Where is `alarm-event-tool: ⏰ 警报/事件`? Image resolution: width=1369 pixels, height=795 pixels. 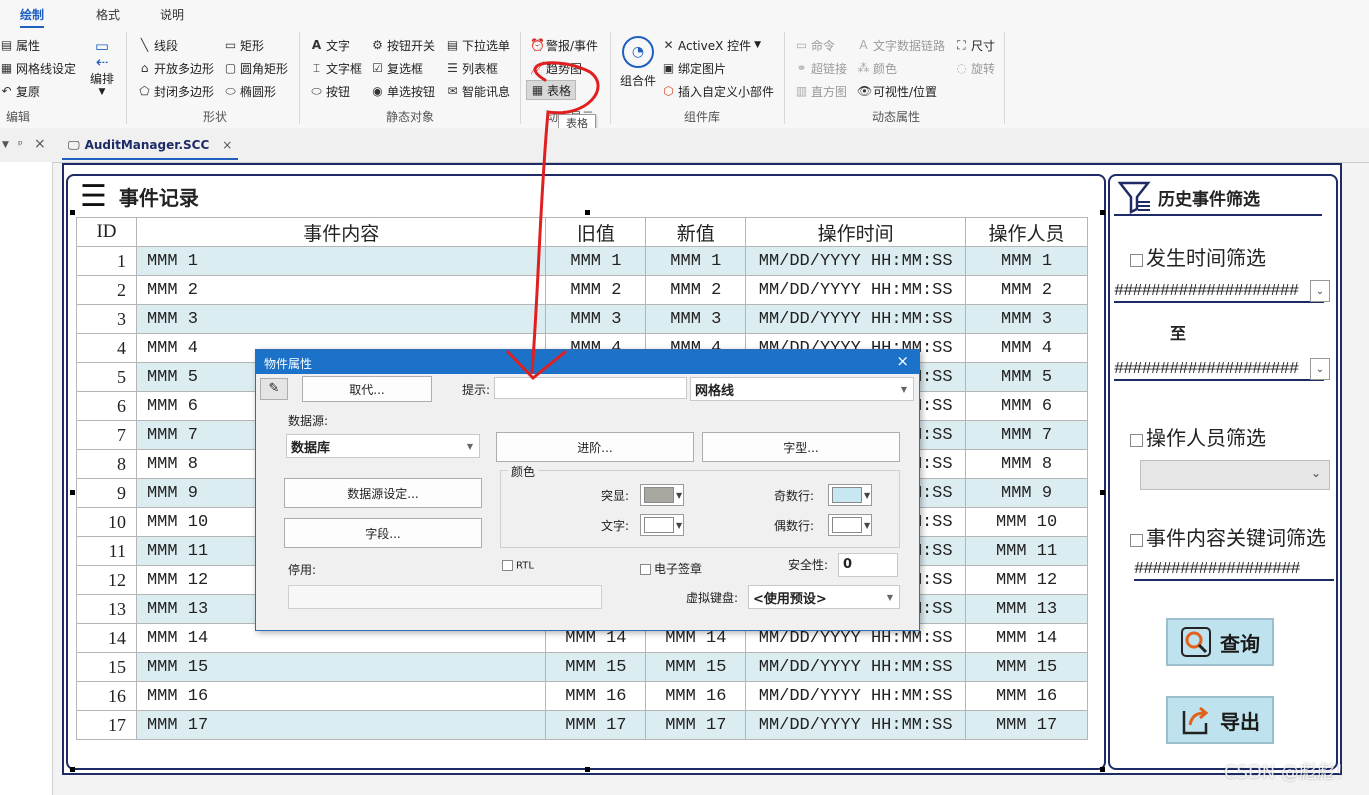
alarm-event-tool: ⏰ 警报/事件 is located at coordinates (564, 45).